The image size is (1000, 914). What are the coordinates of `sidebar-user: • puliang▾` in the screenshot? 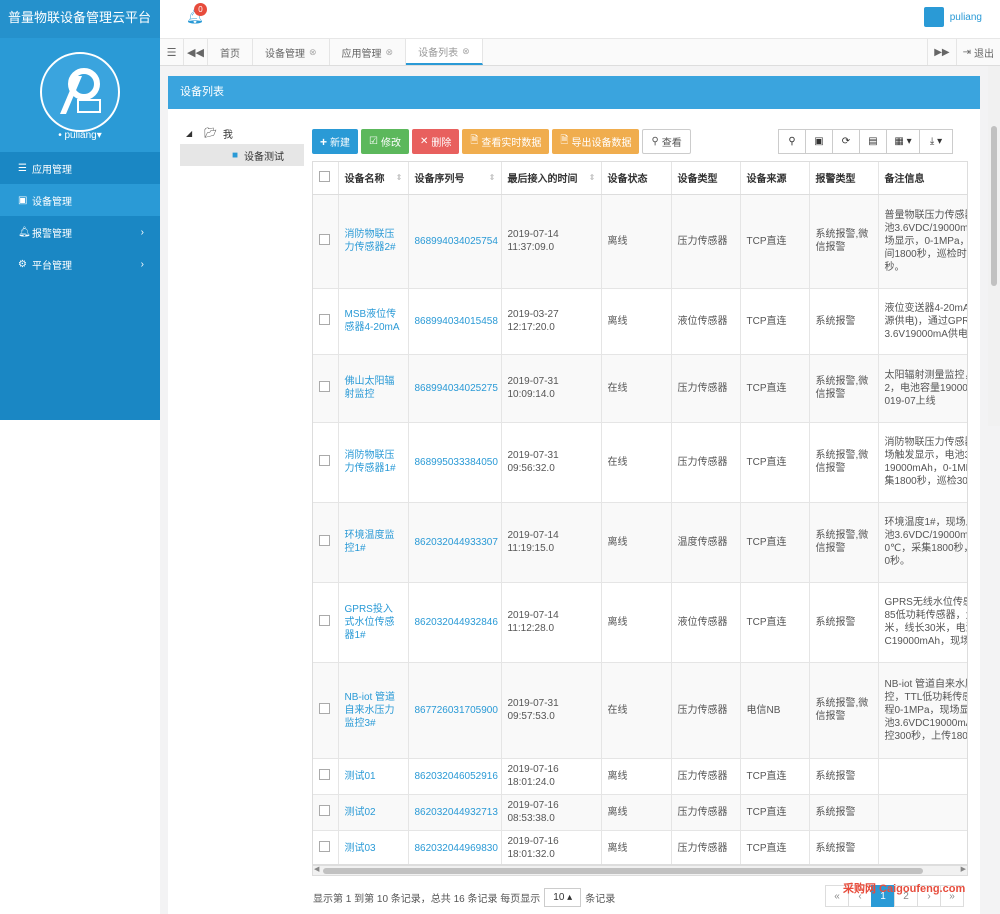 It's located at (80, 135).